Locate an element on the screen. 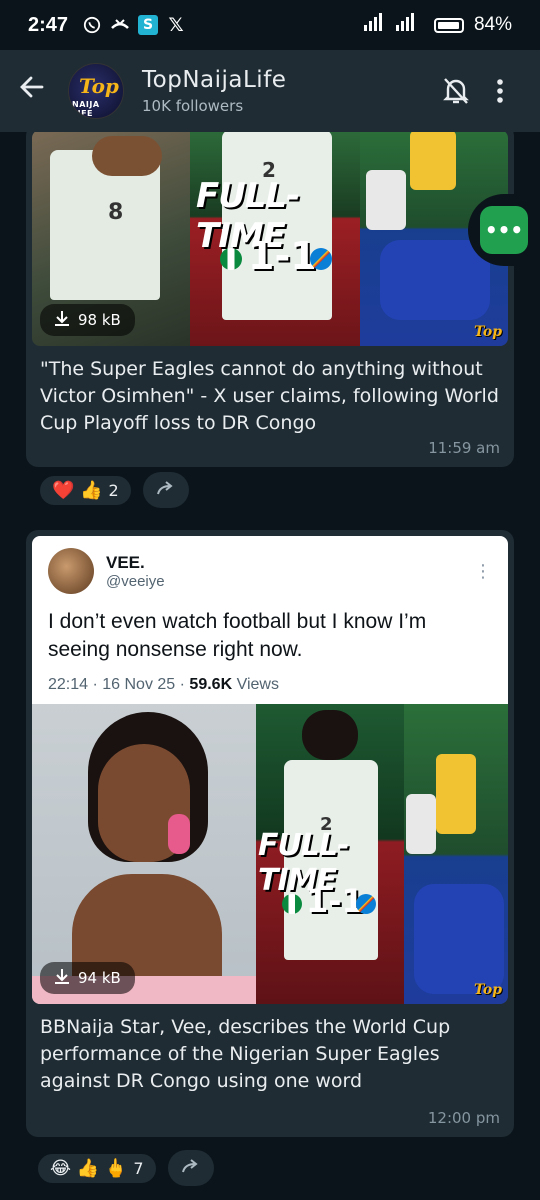  tweet-views-label: Views is located at coordinates (255, 684).